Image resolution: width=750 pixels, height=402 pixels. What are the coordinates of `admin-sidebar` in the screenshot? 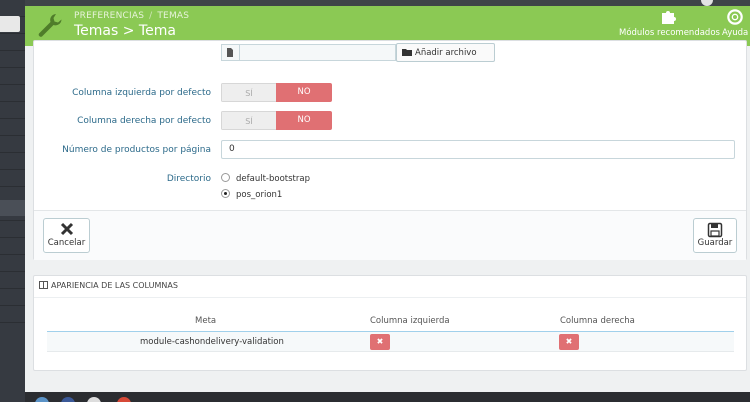 It's located at (12, 201).